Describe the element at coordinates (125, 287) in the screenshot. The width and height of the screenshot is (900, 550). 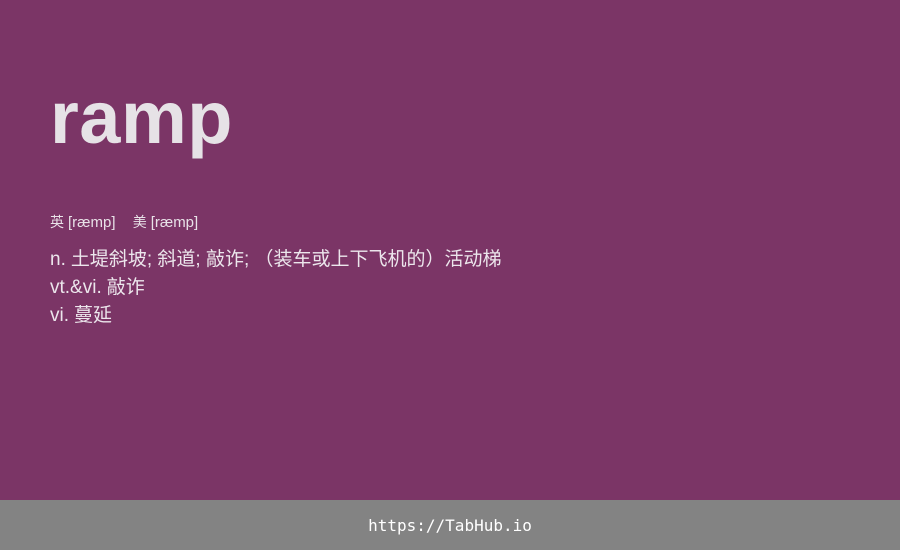
I see `definition-text: 敲诈` at that location.